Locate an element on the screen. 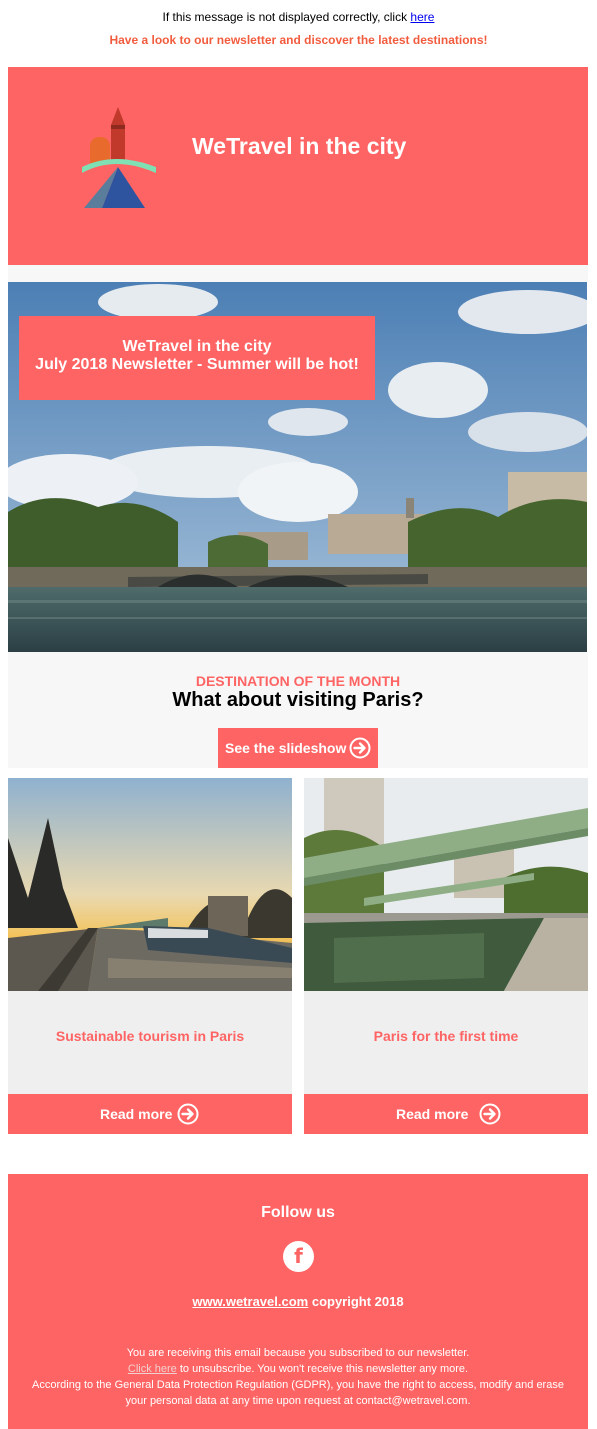 The image size is (597, 1429). copyright-text: copyright 2018 is located at coordinates (357, 1301).